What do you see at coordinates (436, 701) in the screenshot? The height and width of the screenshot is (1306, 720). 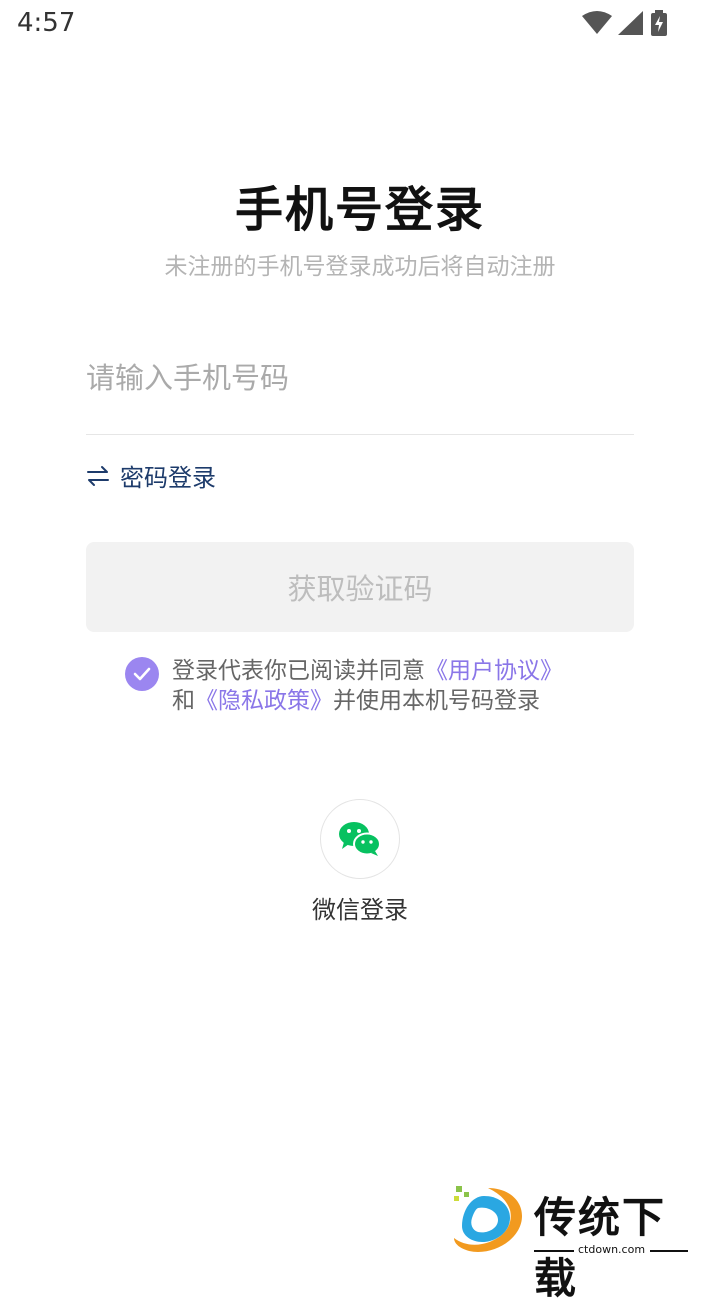 I see `agreement-suffix: 并使用本机号码登录` at bounding box center [436, 701].